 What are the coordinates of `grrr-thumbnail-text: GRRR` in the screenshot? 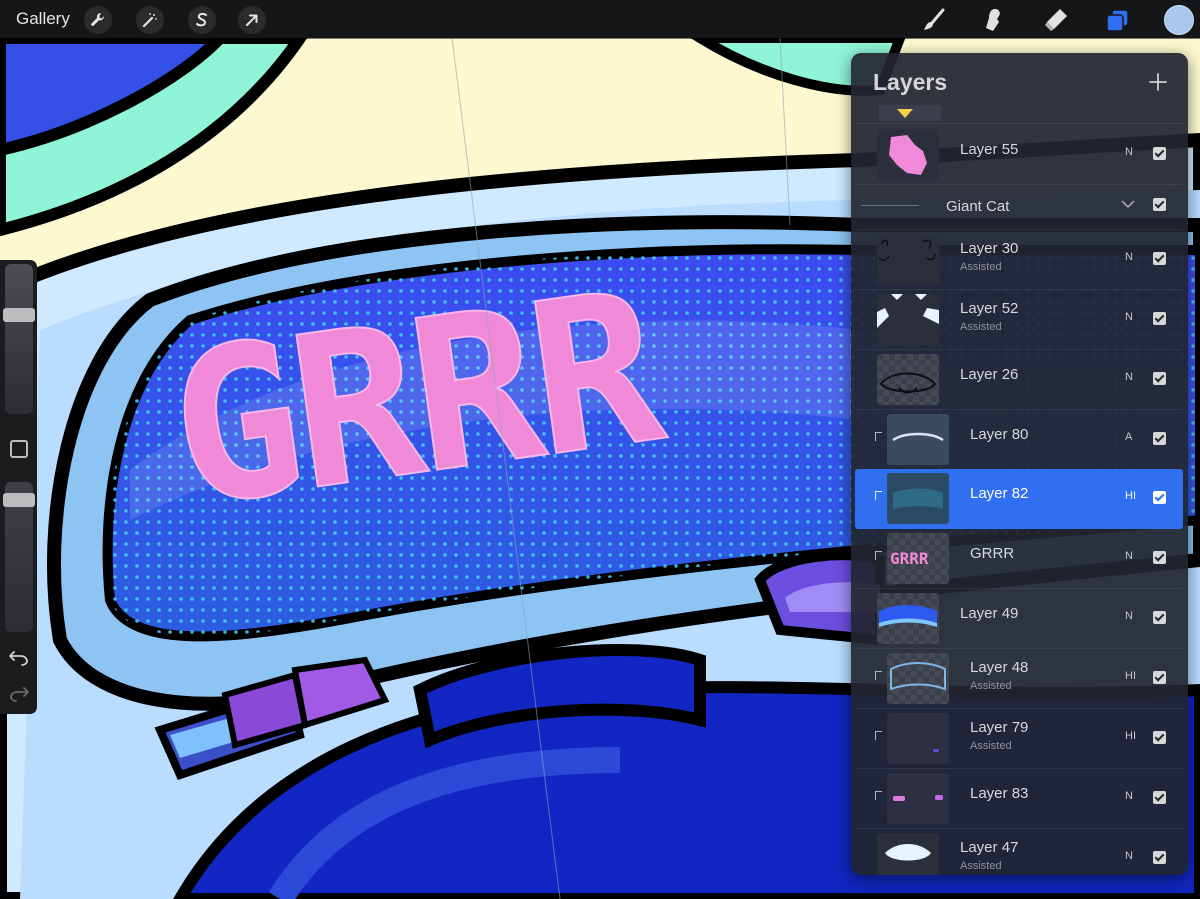 It's located at (909, 558).